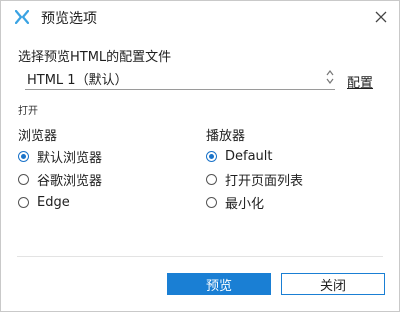 This screenshot has height=312, width=400. What do you see at coordinates (219, 284) in the screenshot?
I see `preview-button: 预览` at bounding box center [219, 284].